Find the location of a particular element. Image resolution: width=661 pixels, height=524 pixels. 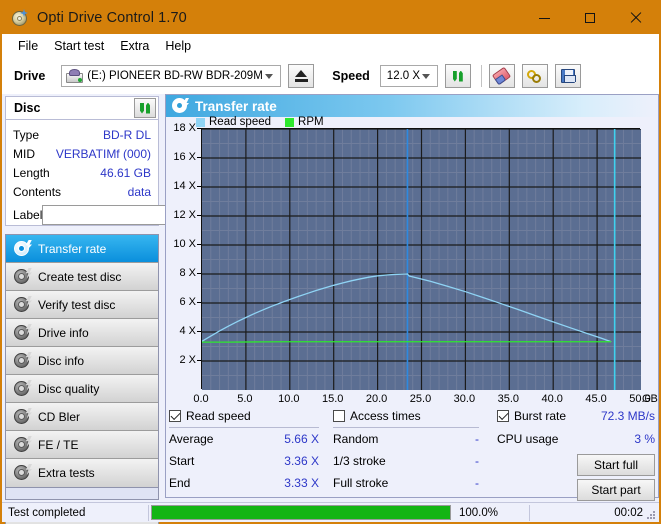

close-button is located at coordinates (636, 18).